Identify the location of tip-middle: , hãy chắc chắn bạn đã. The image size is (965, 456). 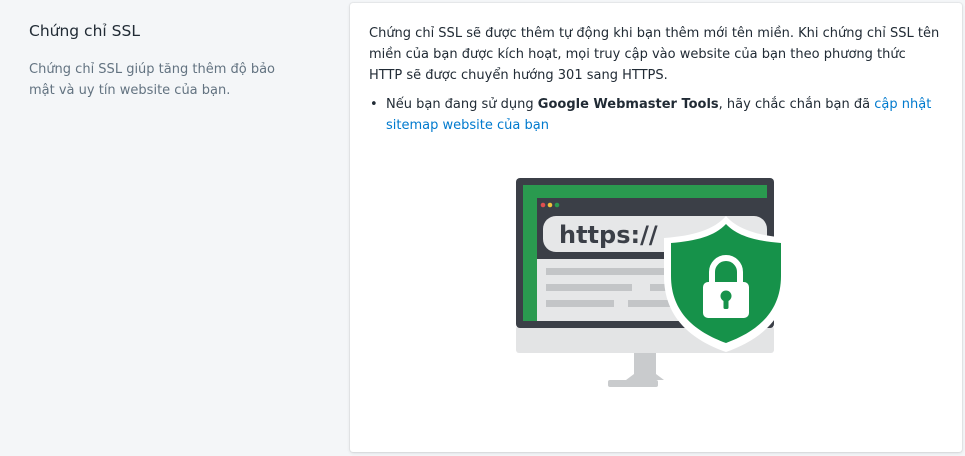
(796, 104).